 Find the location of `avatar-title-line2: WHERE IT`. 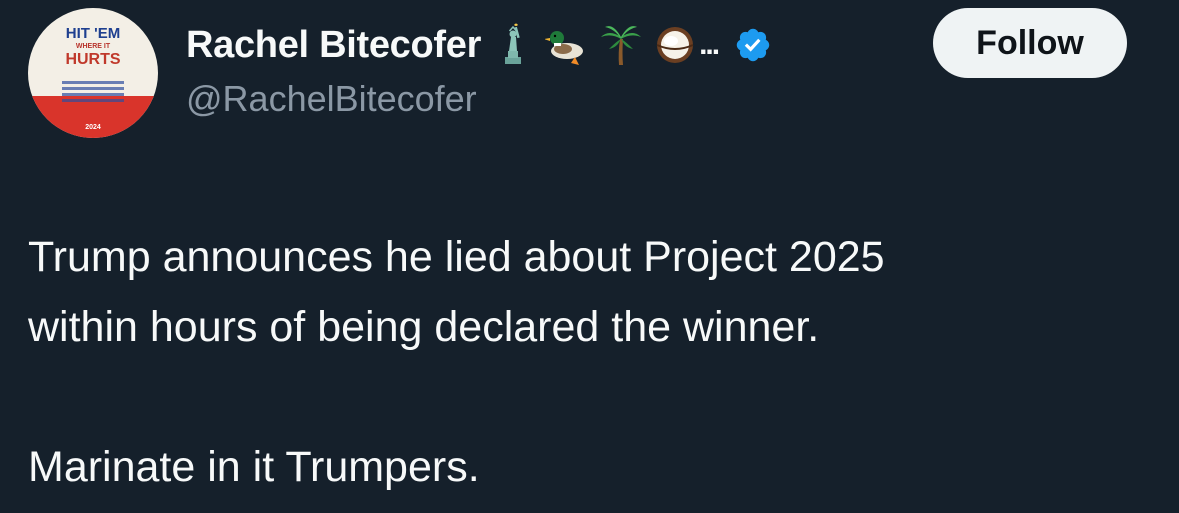

avatar-title-line2: WHERE IT is located at coordinates (93, 46).